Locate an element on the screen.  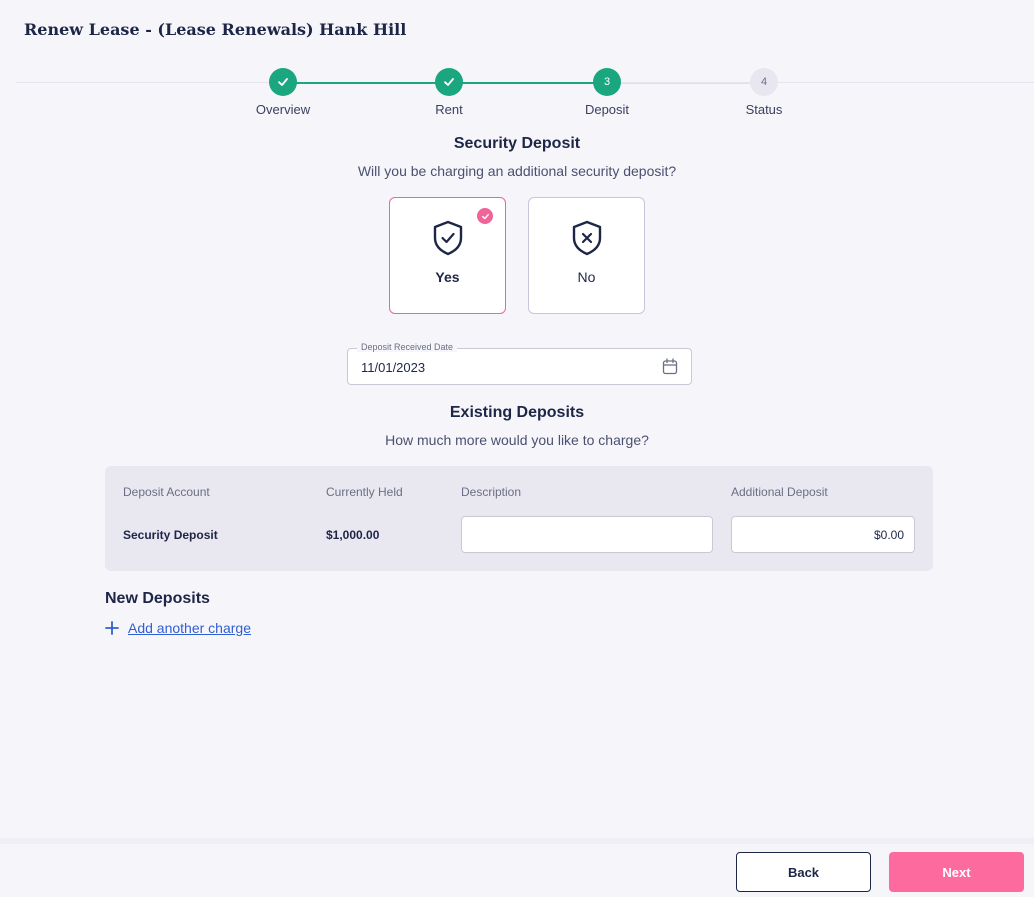
description-input is located at coordinates (587, 534).